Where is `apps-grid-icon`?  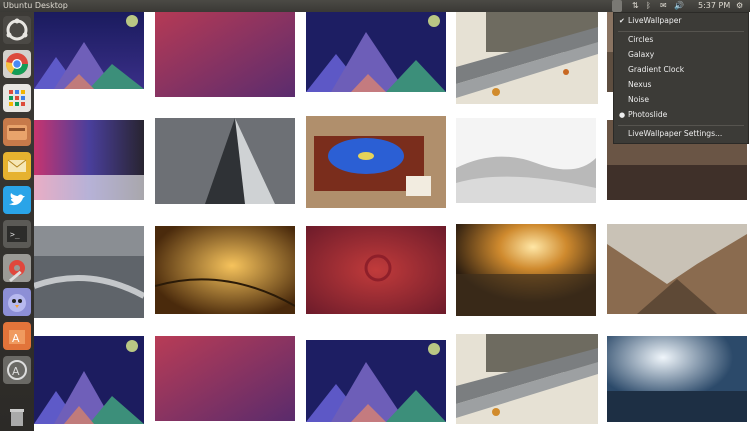 apps-grid-icon is located at coordinates (17, 98).